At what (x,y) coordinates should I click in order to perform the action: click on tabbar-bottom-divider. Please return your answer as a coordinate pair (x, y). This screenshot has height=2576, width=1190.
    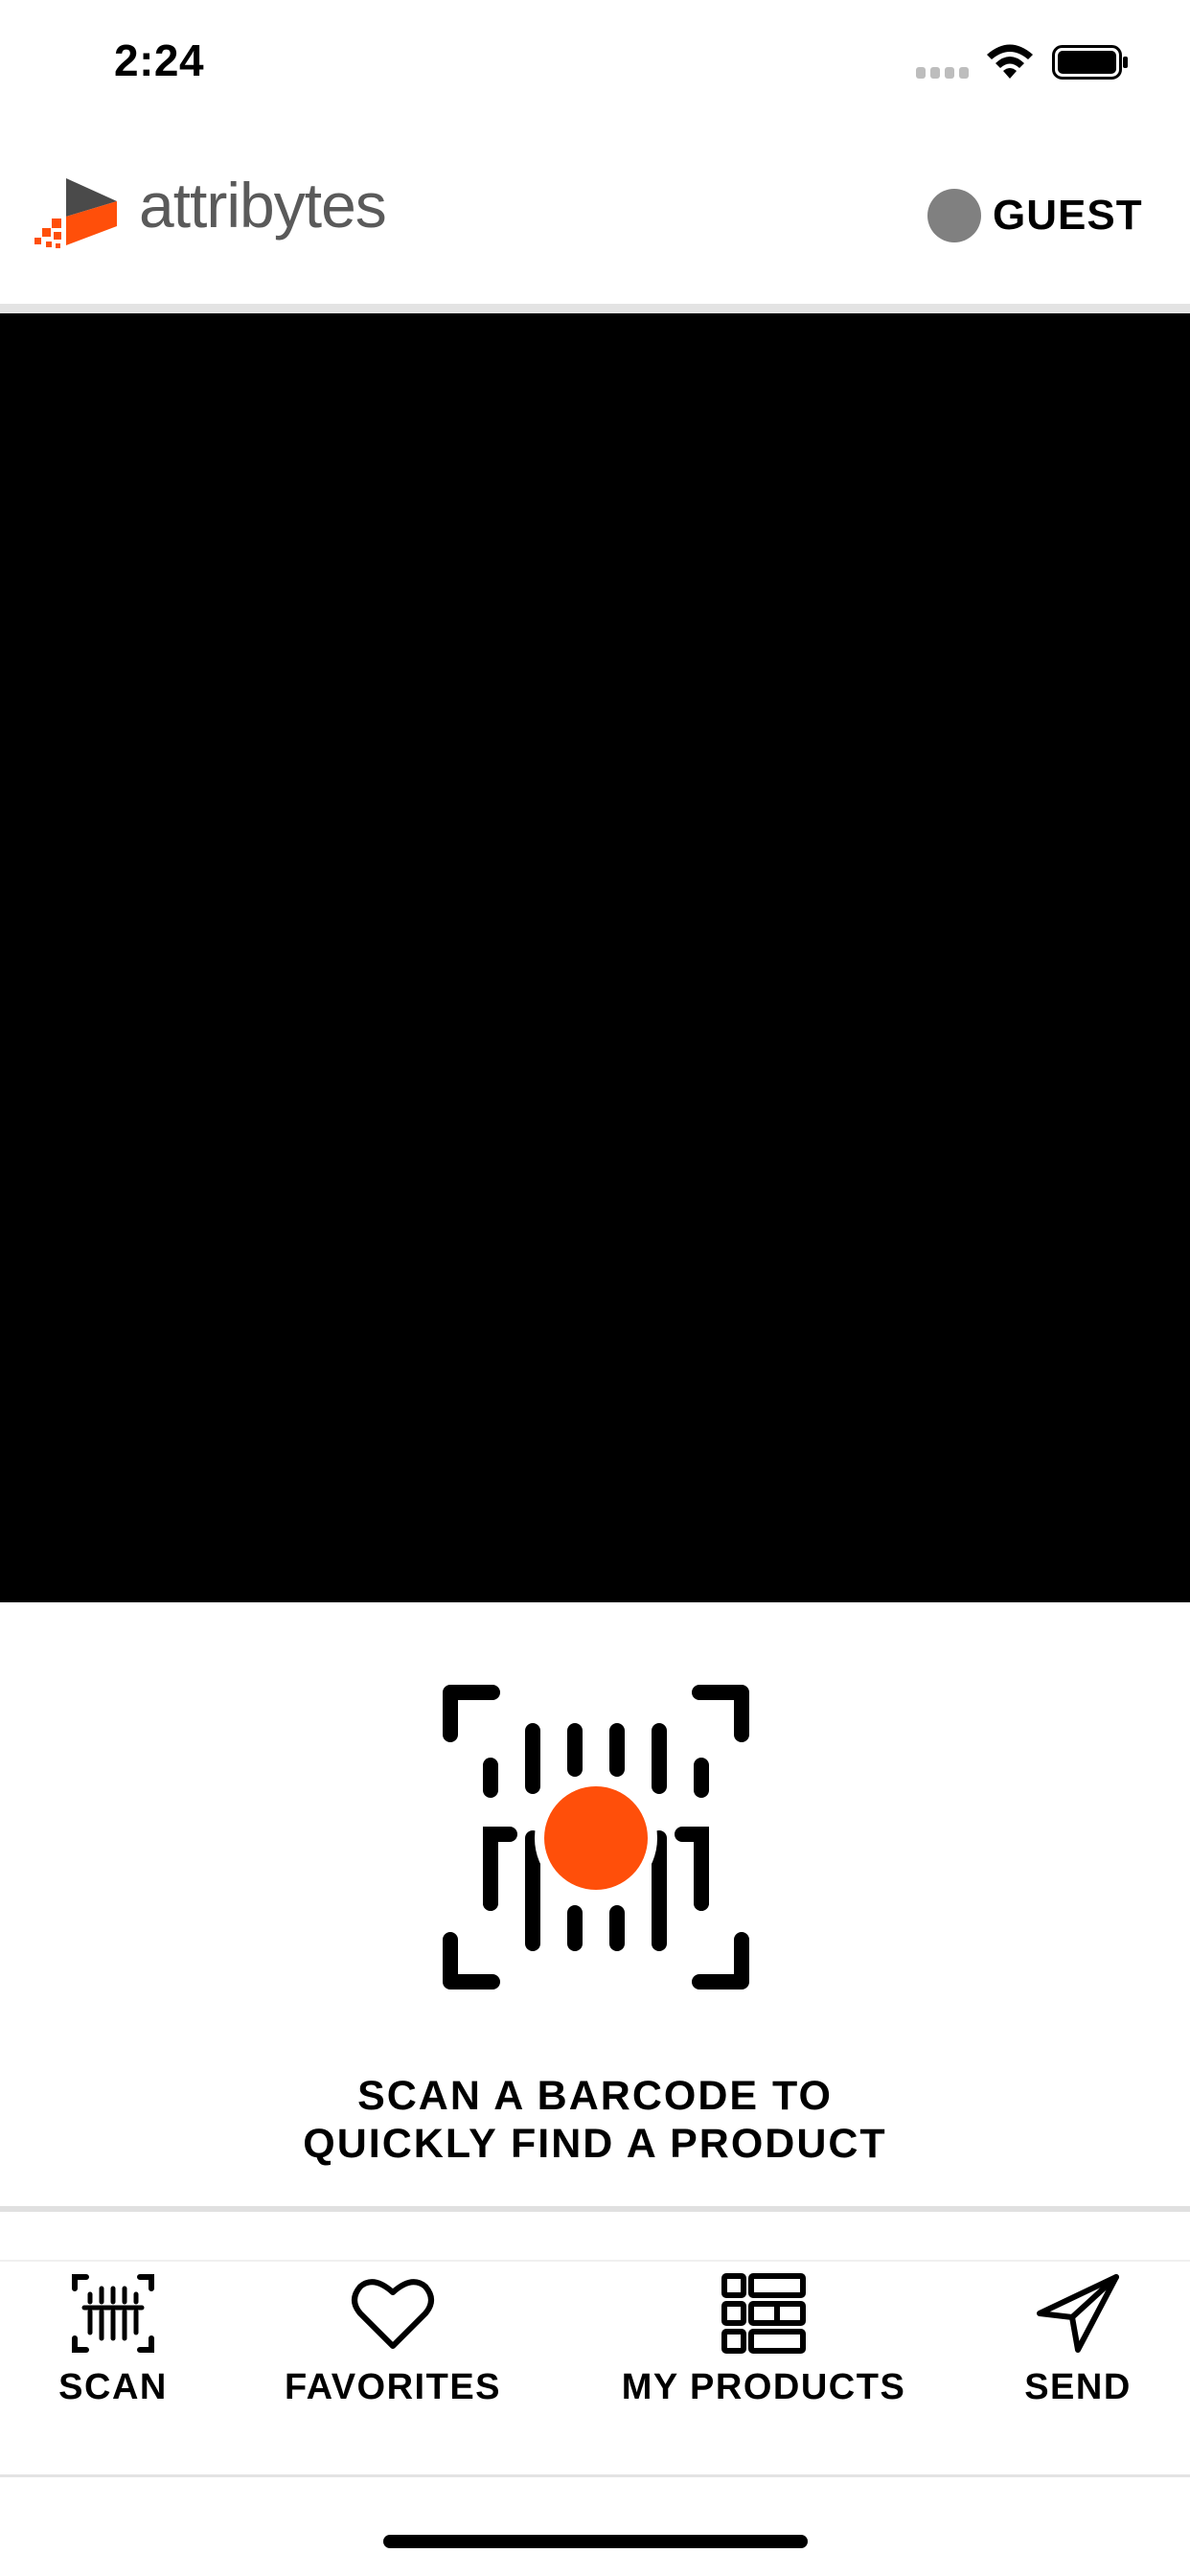
    Looking at the image, I should click on (595, 2475).